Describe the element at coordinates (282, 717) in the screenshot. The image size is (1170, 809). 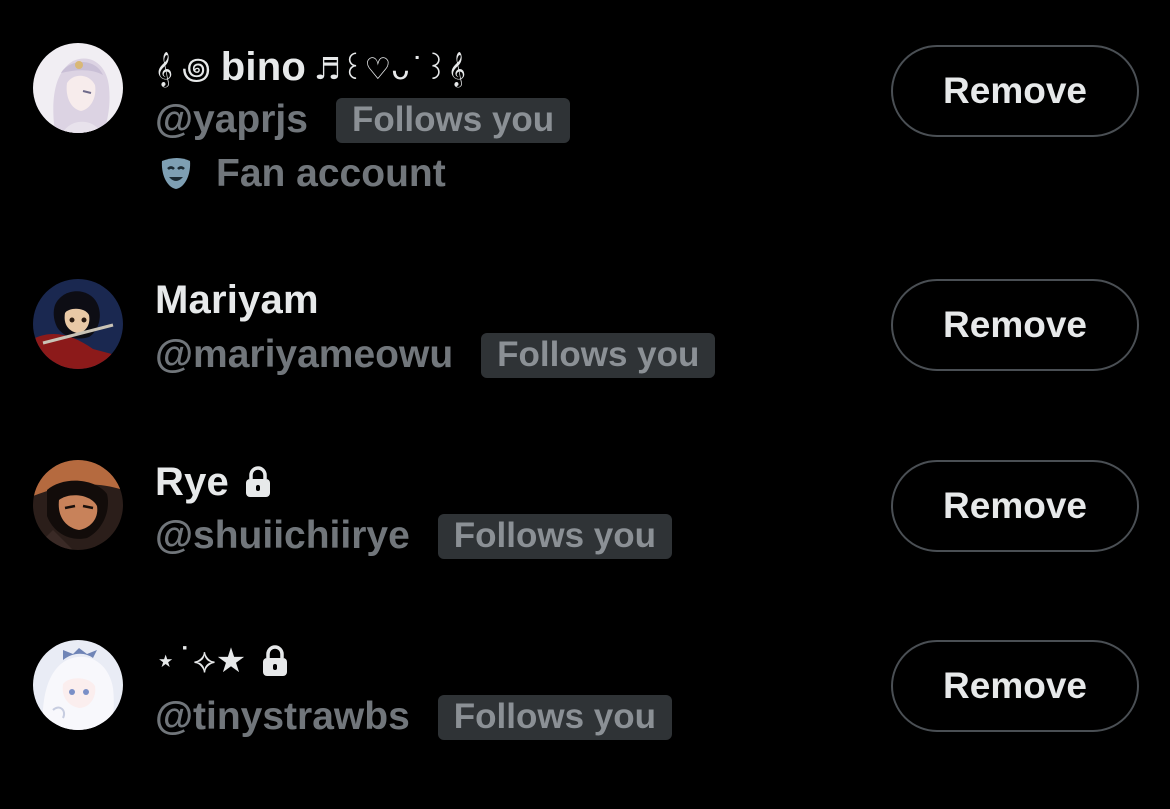
I see `username-handle: @tinystrawbs` at that location.